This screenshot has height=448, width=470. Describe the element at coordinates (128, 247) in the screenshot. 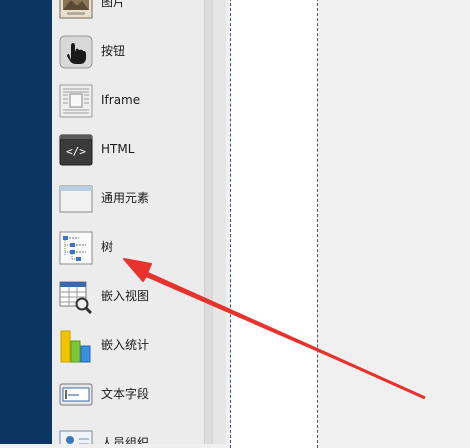

I see `palette-item-tree: 树` at that location.